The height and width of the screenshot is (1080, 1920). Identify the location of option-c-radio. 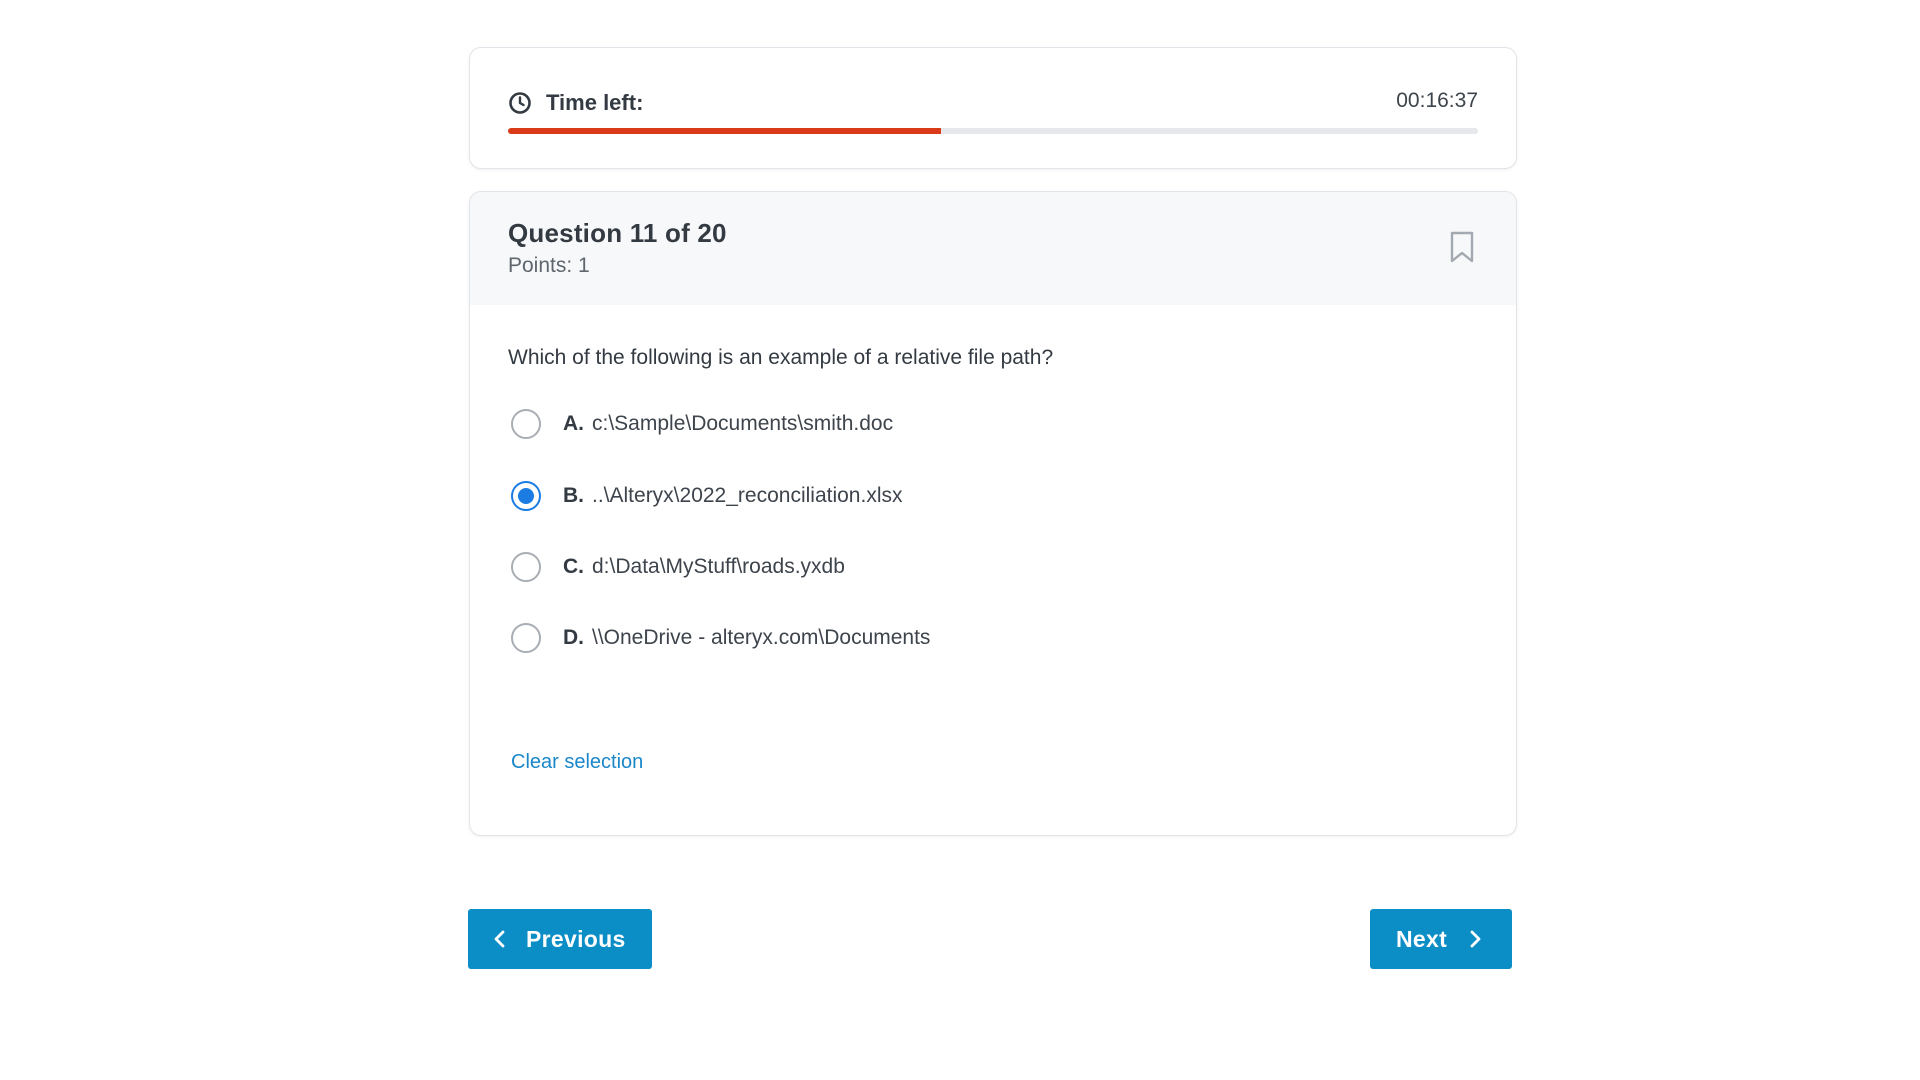
(526, 567).